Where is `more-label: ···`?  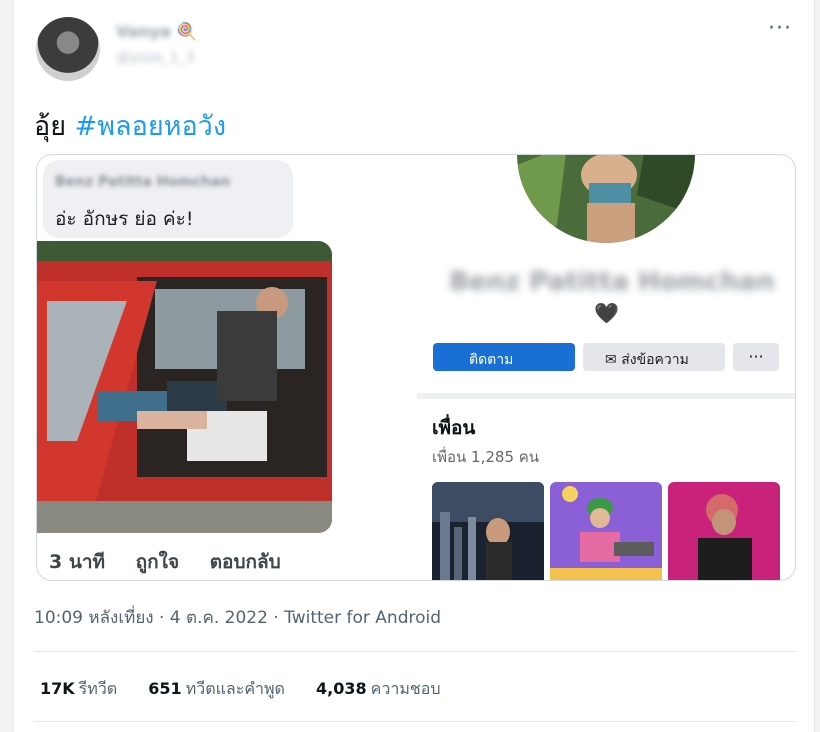
more-label: ··· is located at coordinates (756, 356).